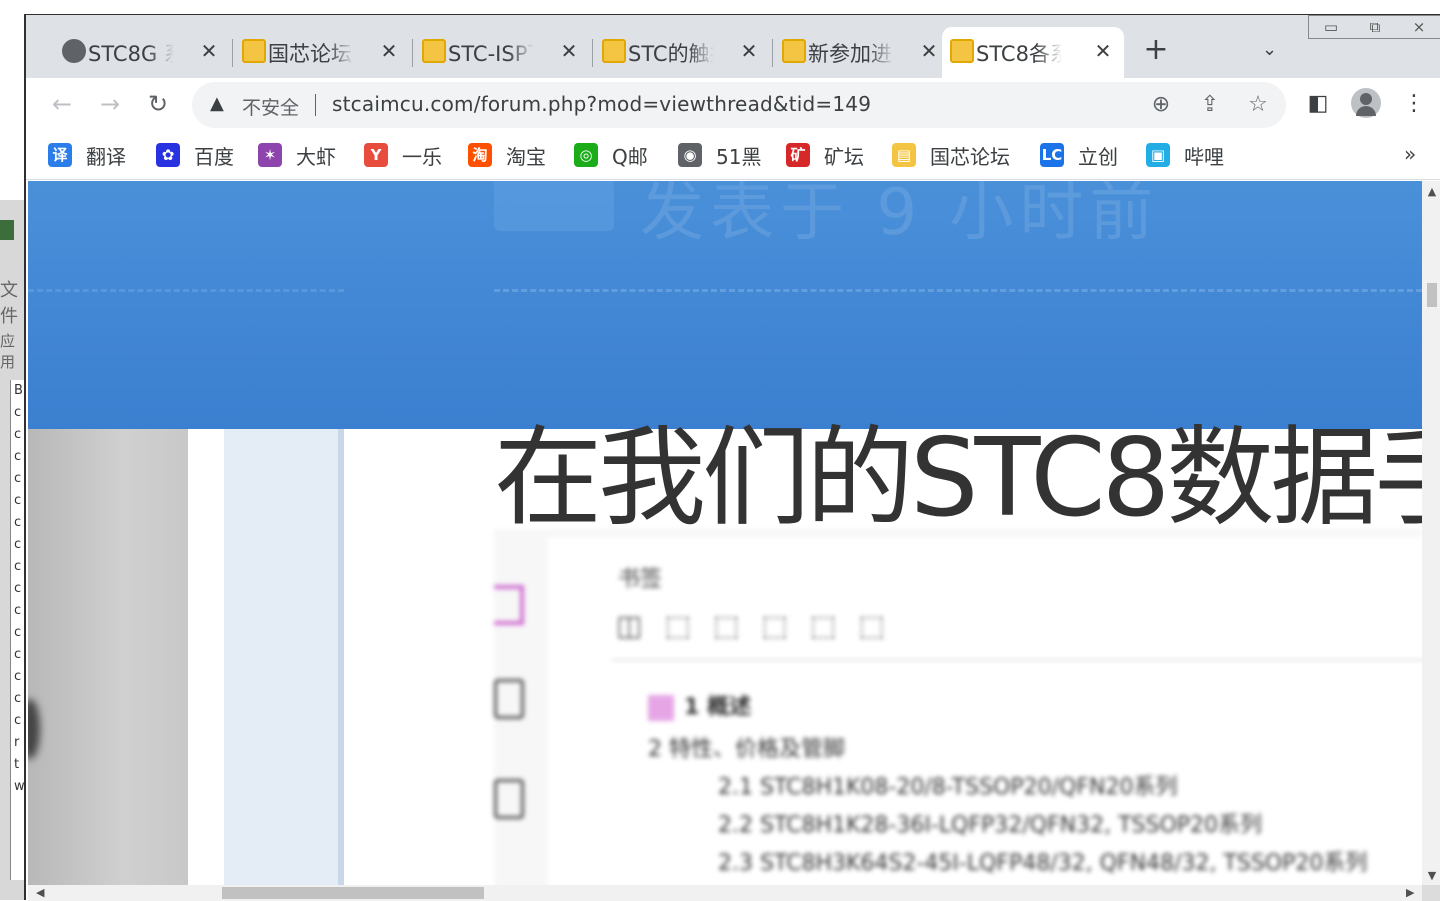 The height and width of the screenshot is (901, 1440). Describe the element at coordinates (1204, 156) in the screenshot. I see `bookmark-label: 哔哩` at that location.